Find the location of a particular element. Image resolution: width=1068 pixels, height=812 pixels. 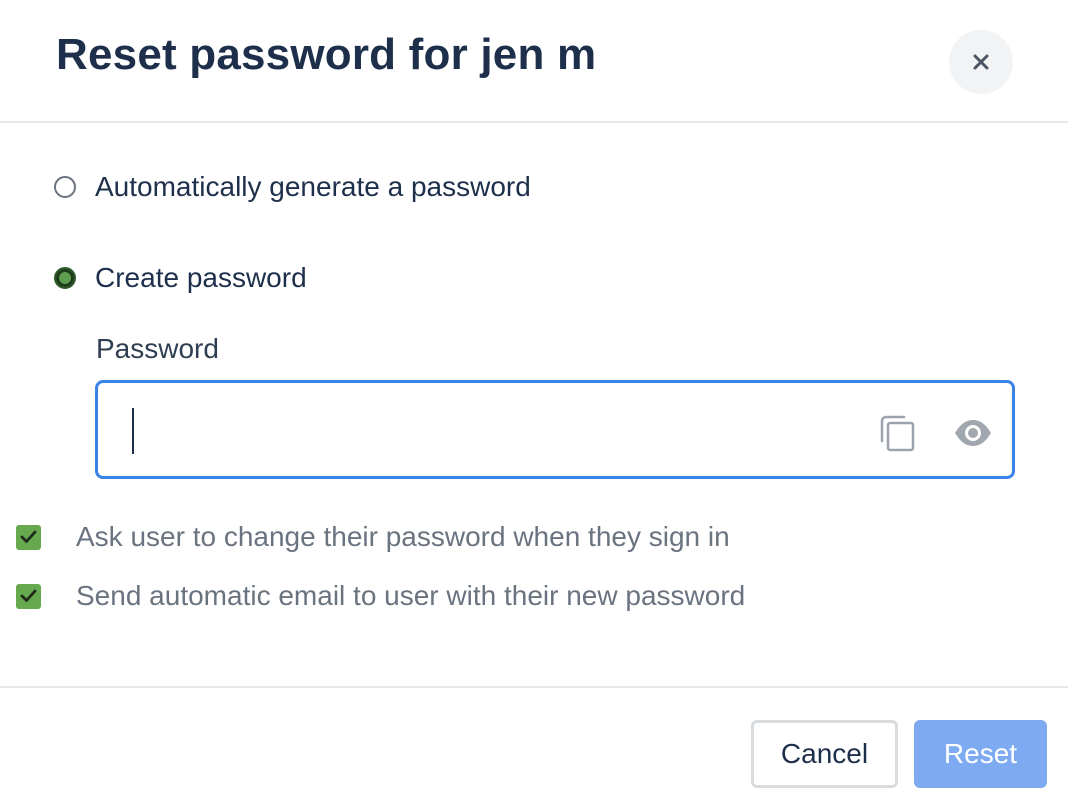

copy-icon is located at coordinates (898, 433).